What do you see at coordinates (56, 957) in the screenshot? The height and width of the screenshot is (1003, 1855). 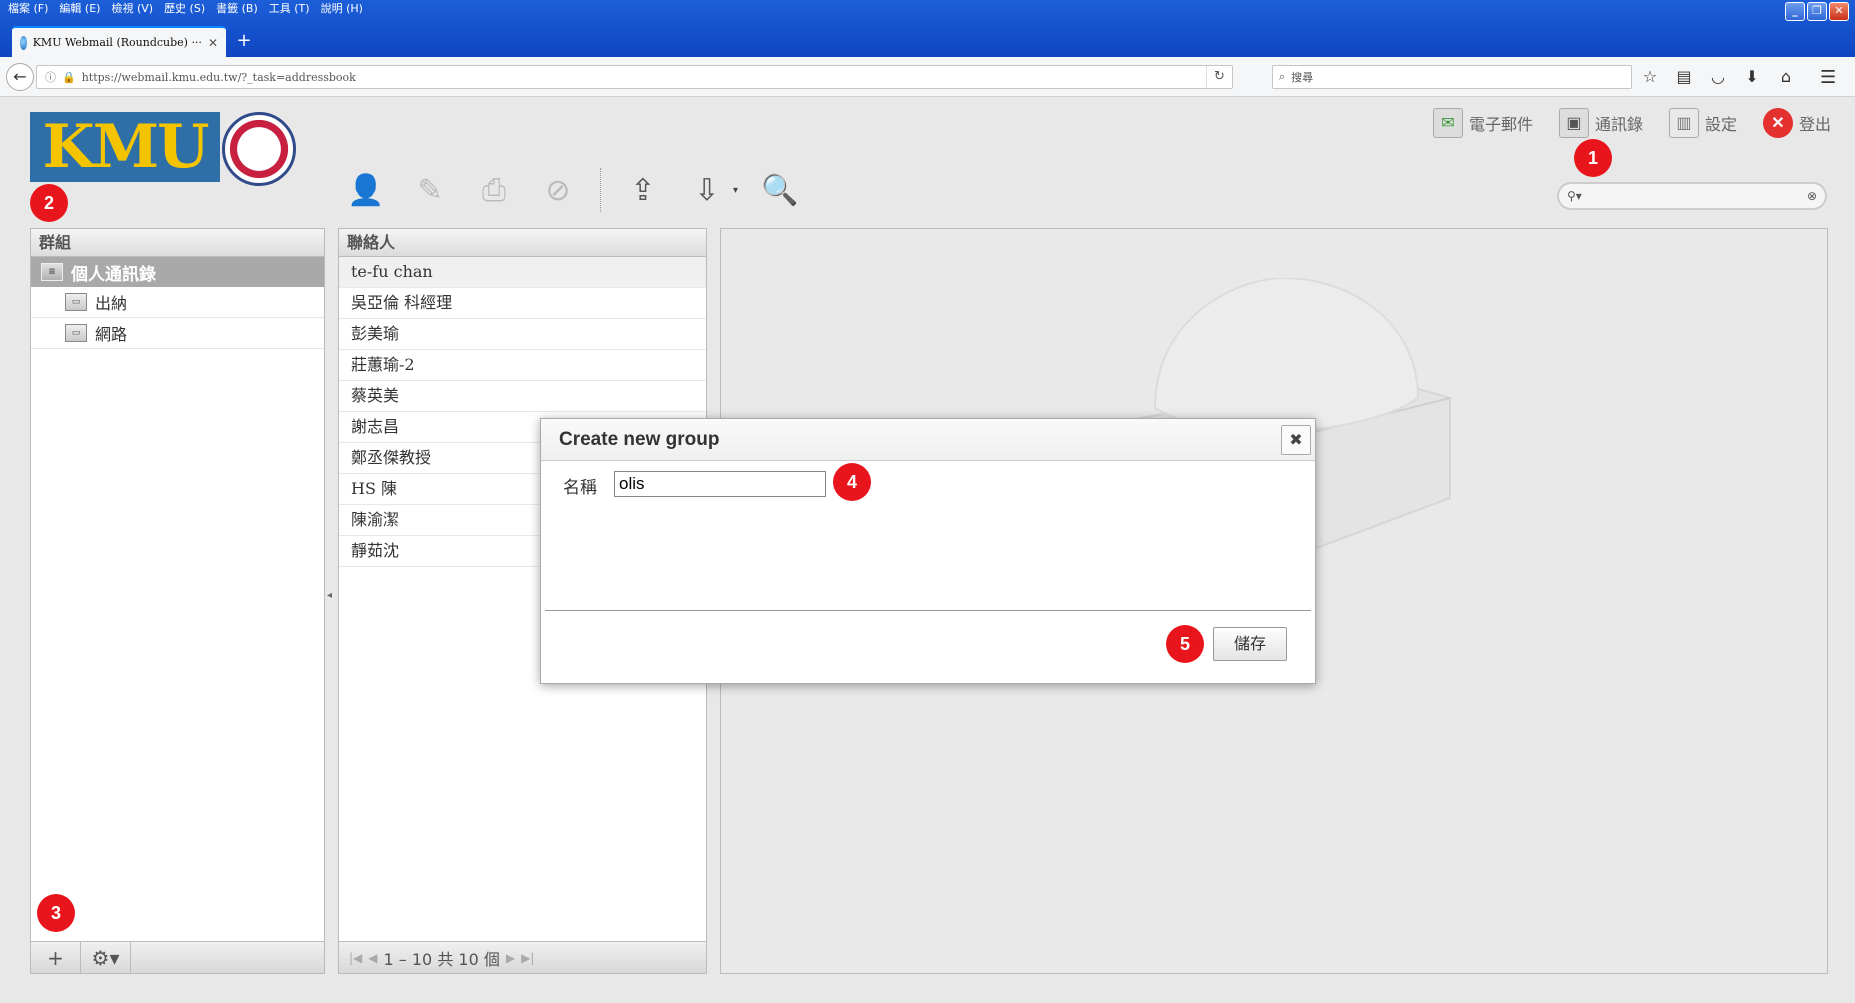 I see `add-group-button: +` at bounding box center [56, 957].